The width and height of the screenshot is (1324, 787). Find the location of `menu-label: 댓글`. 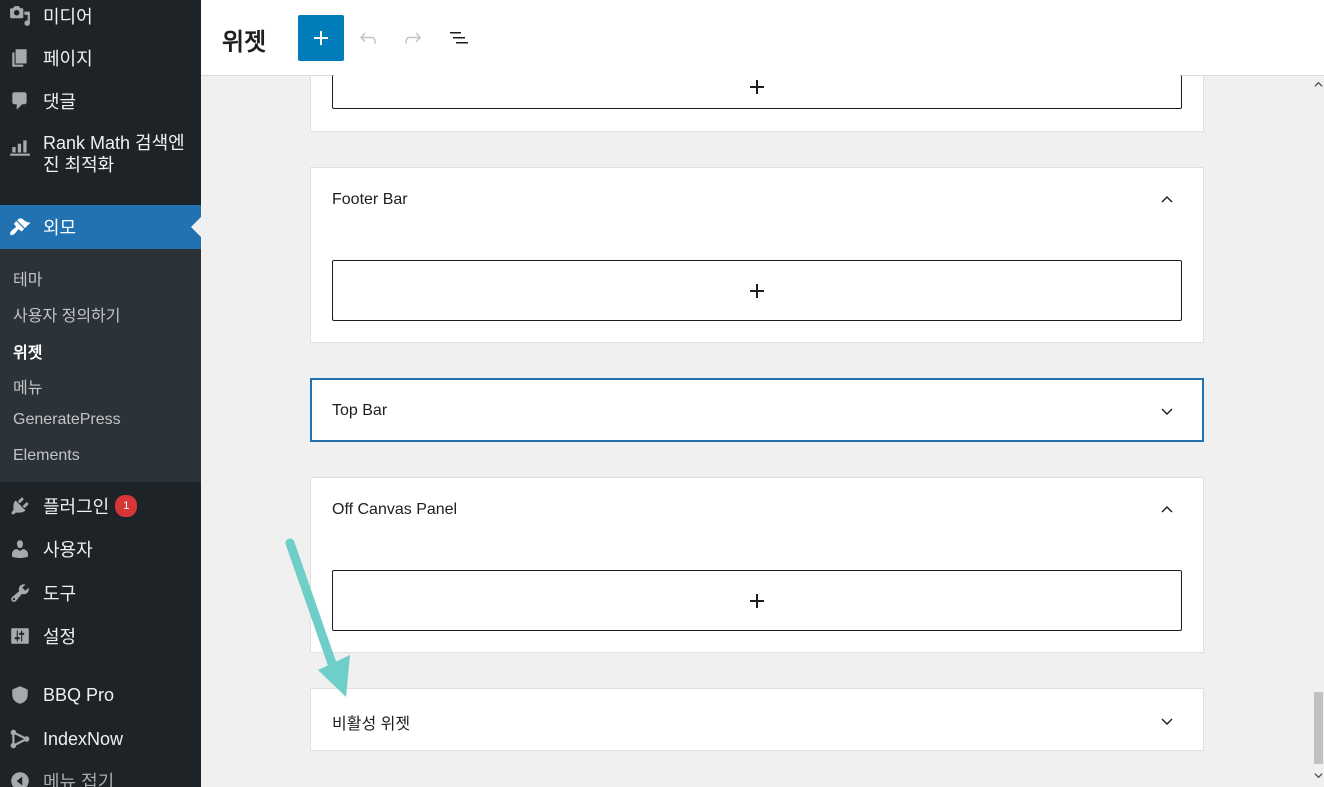

menu-label: 댓글 is located at coordinates (60, 102).